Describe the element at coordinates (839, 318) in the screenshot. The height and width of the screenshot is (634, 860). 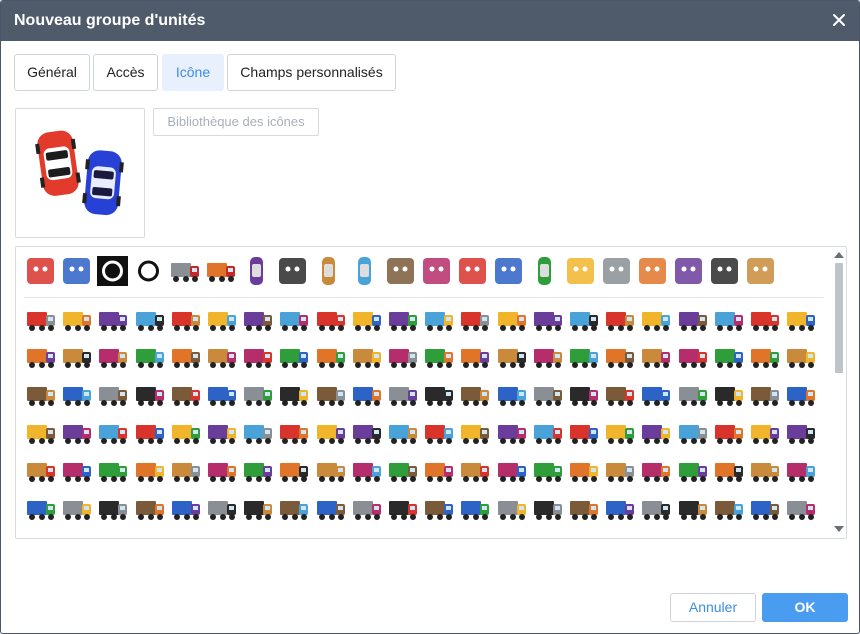
I see `scroll-thumb` at that location.